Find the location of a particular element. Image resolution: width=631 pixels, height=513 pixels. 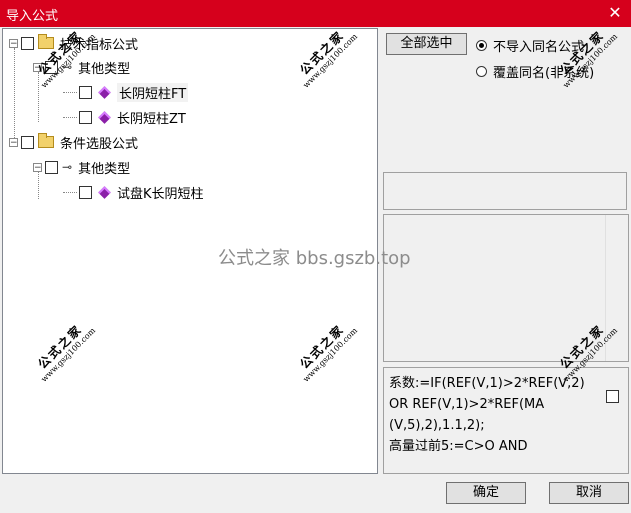

radio-label: 不导入同名公式 is located at coordinates (539, 47).